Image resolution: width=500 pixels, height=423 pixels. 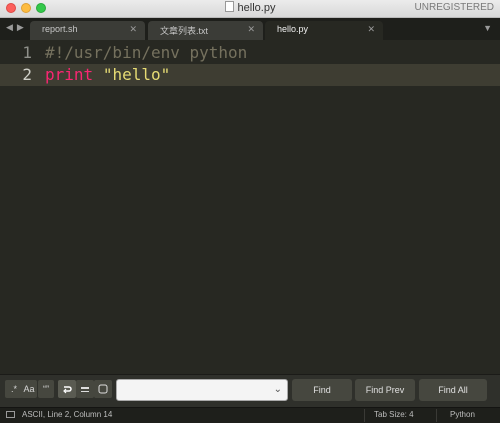 I want to click on code-text: #!/usr/bin/env python, so click(x=146, y=53).